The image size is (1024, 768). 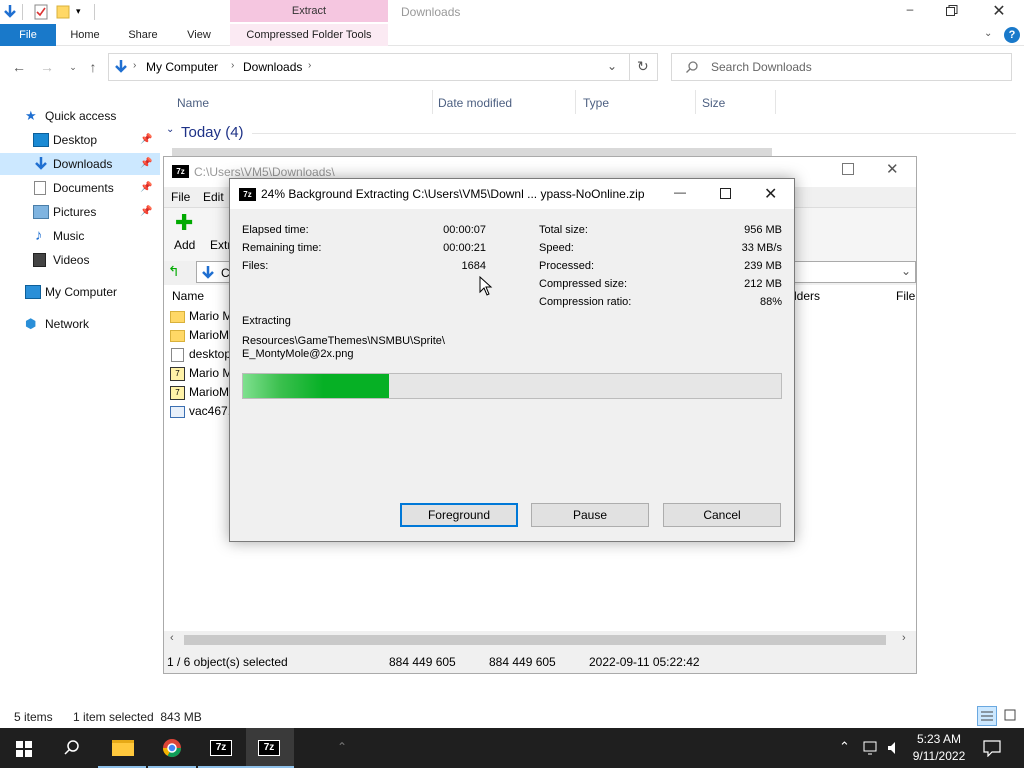 I want to click on column-size: Size, so click(x=713, y=103).